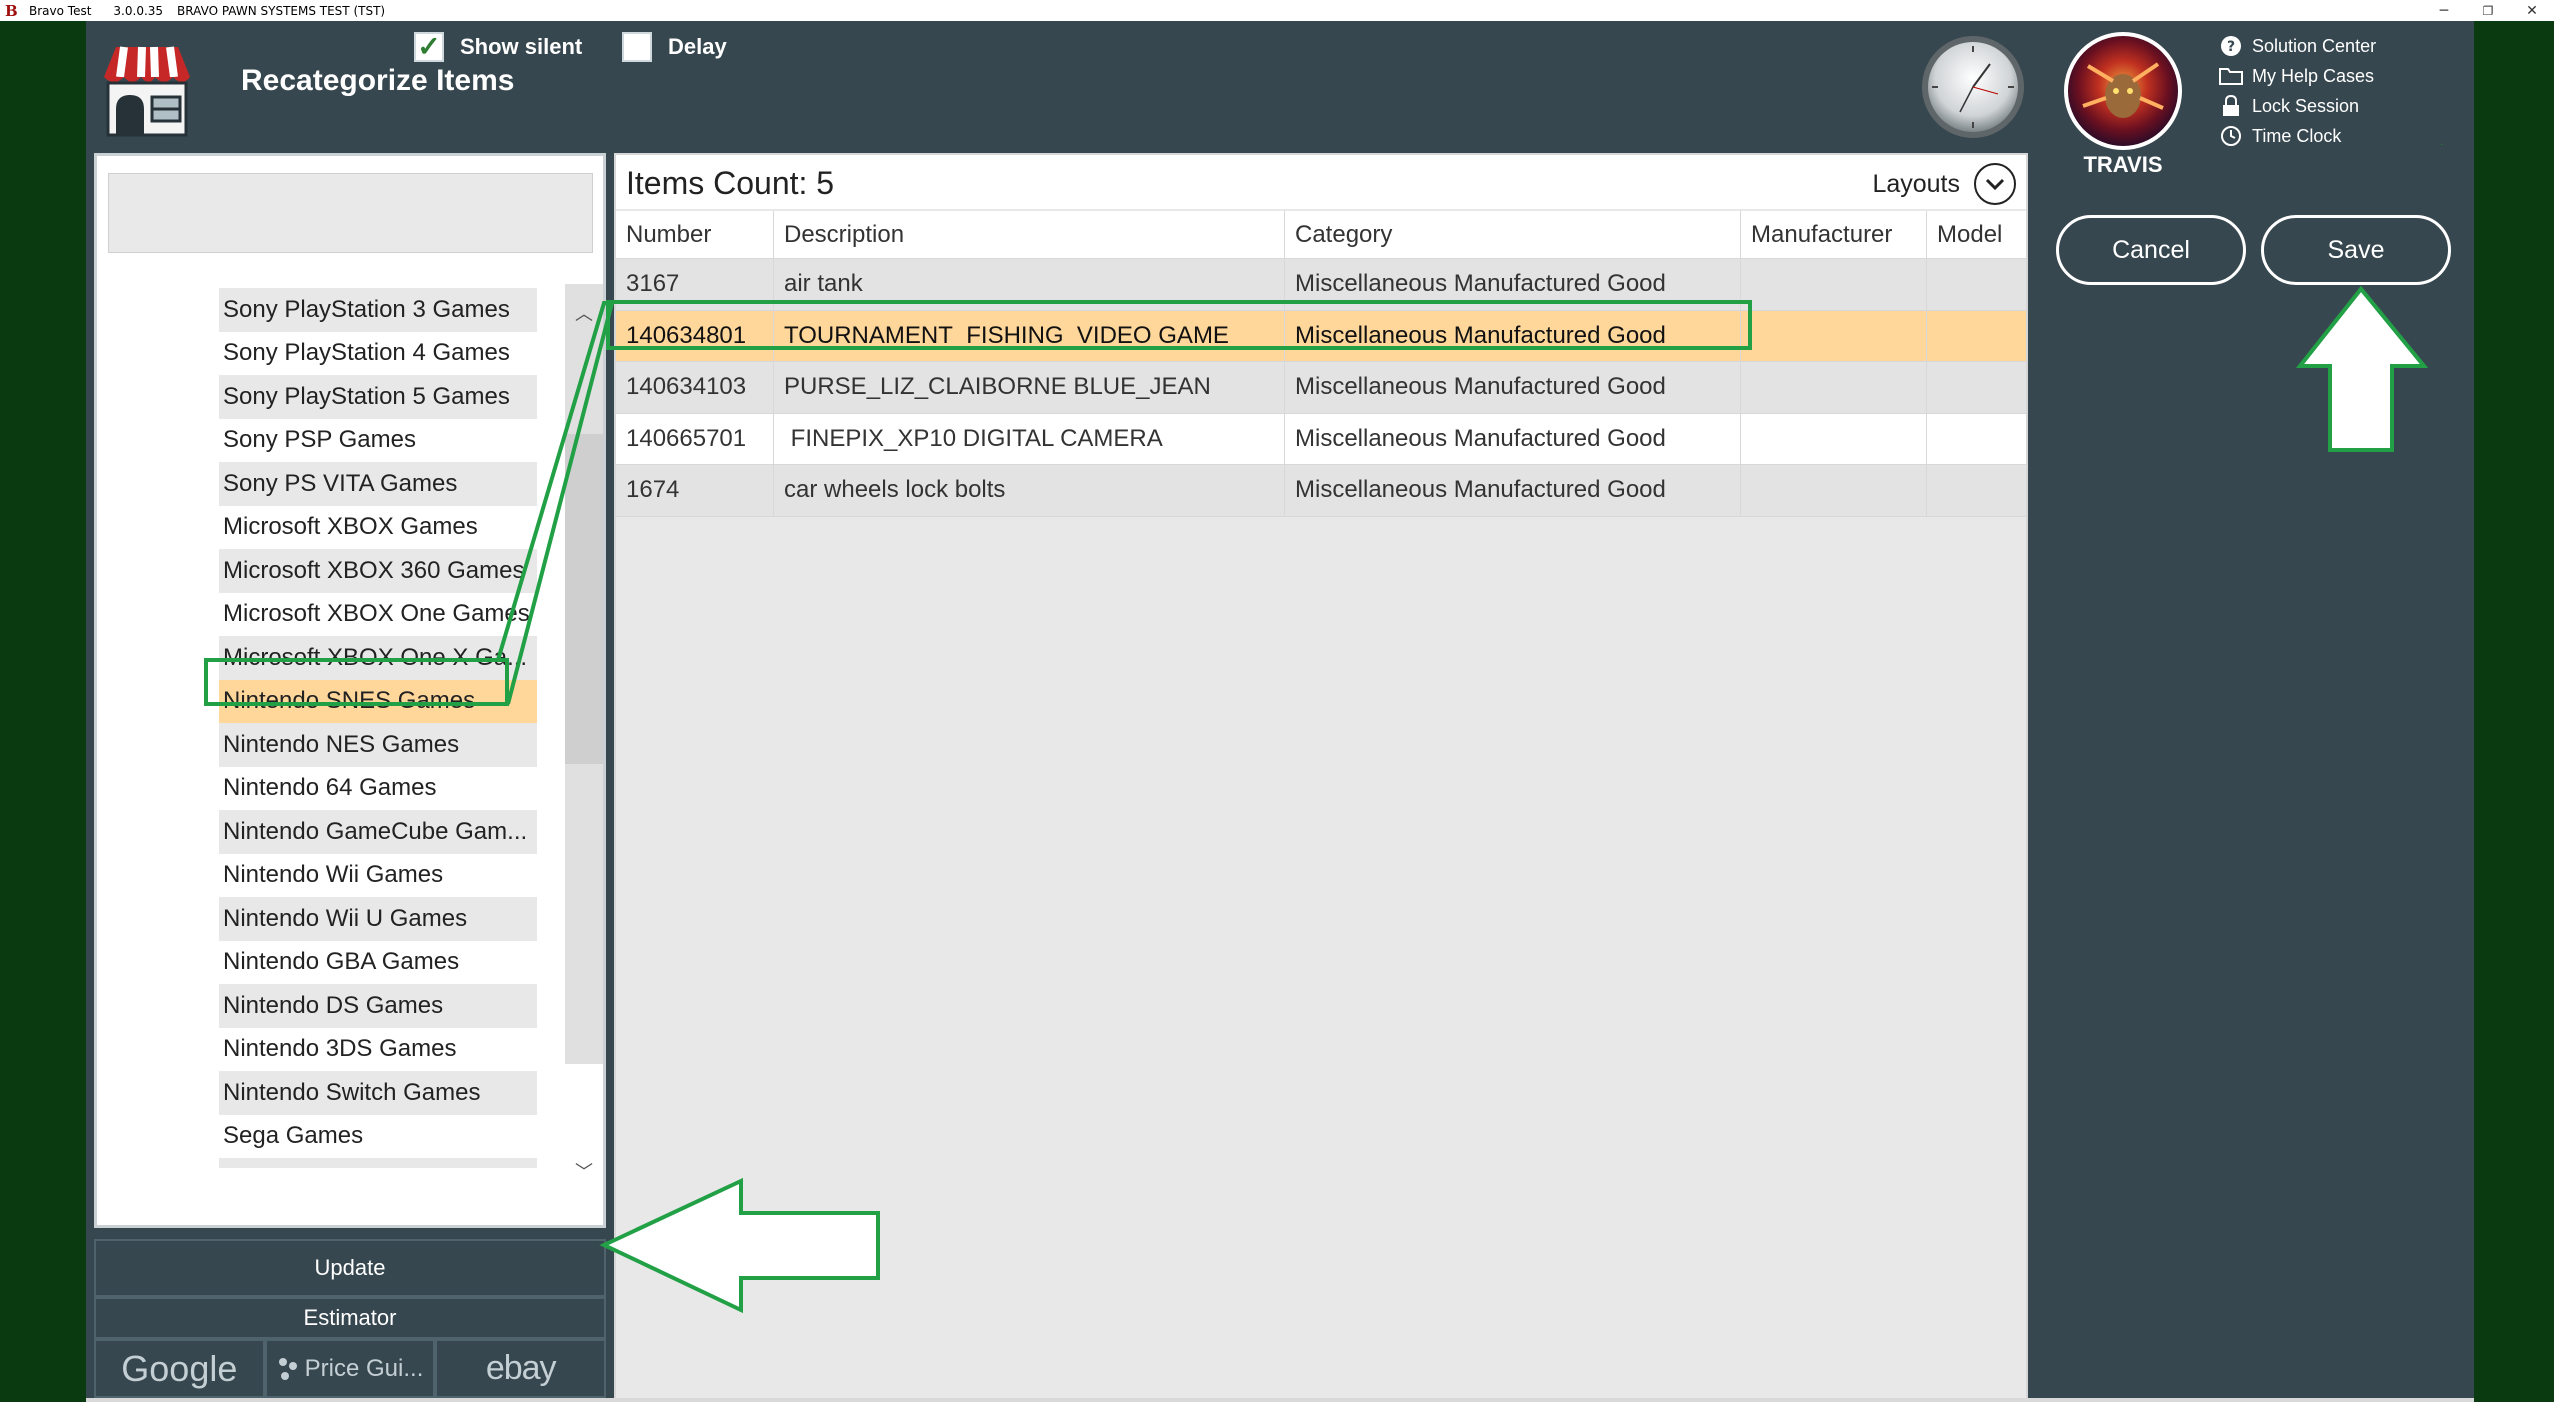 The height and width of the screenshot is (1402, 2554). Describe the element at coordinates (1029, 438) in the screenshot. I see `cell-description: FINEPIX_XP10 DIGITAL CAMERA` at that location.